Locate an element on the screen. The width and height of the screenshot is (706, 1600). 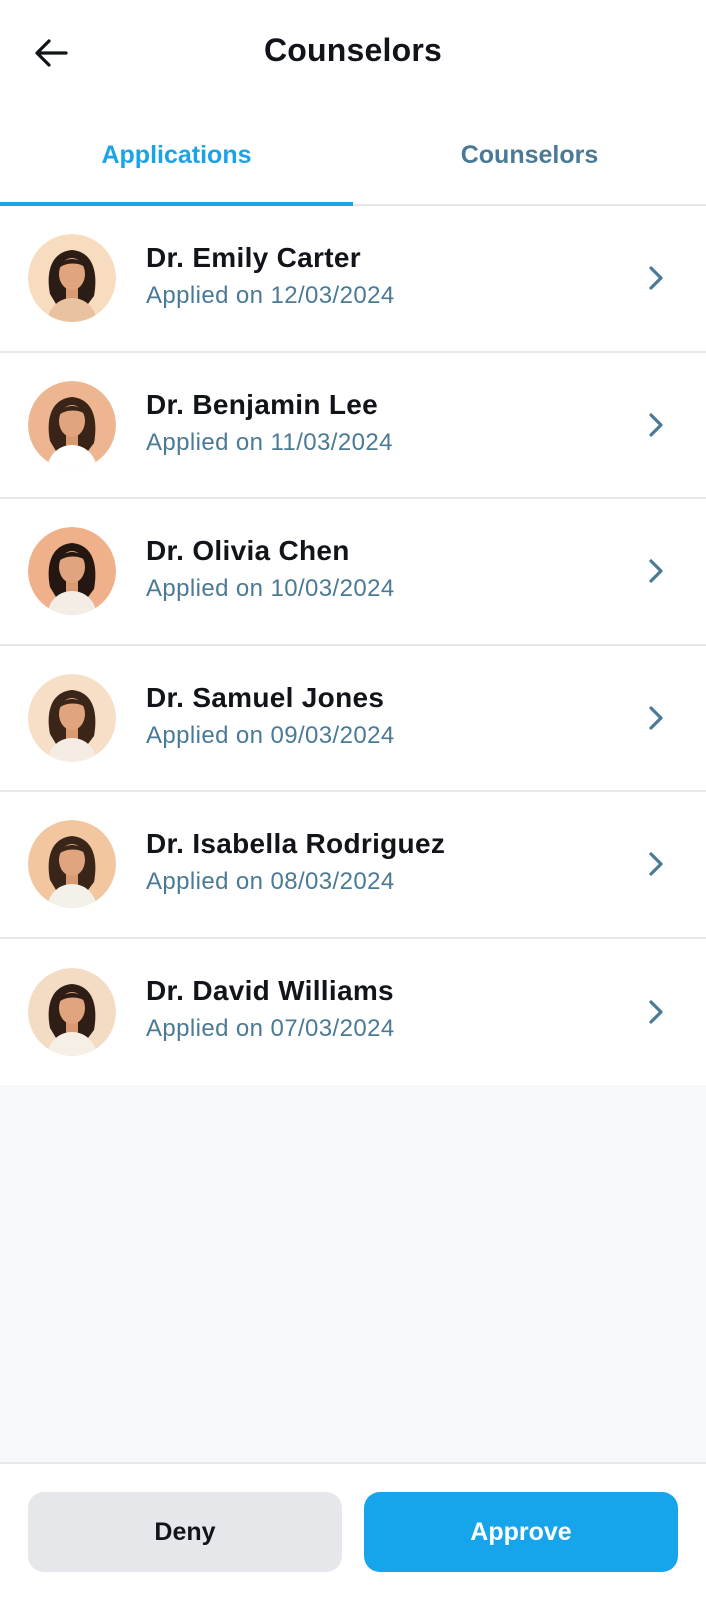
tab-bar: Applications Counselors is located at coordinates (353, 156).